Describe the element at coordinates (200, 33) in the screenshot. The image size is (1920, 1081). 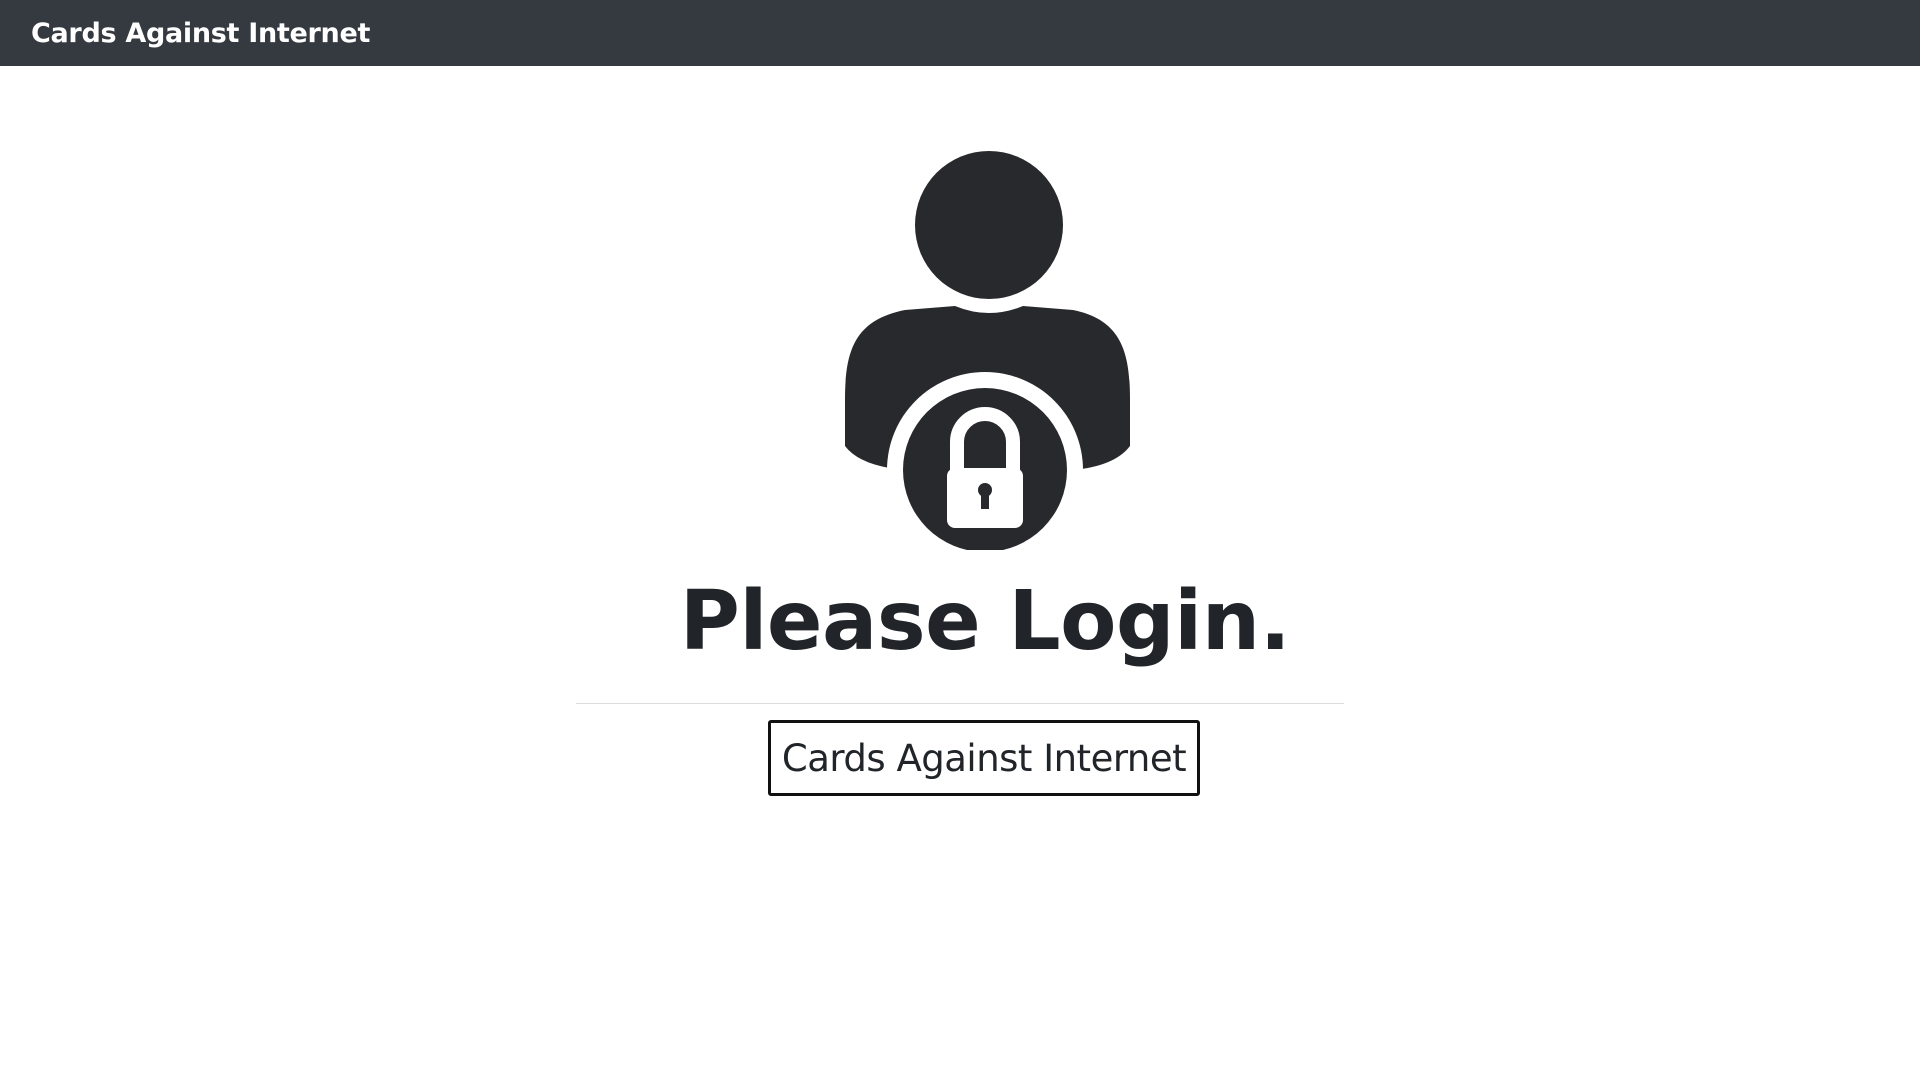
I see `navbar-brand: Cards Against Internet` at that location.